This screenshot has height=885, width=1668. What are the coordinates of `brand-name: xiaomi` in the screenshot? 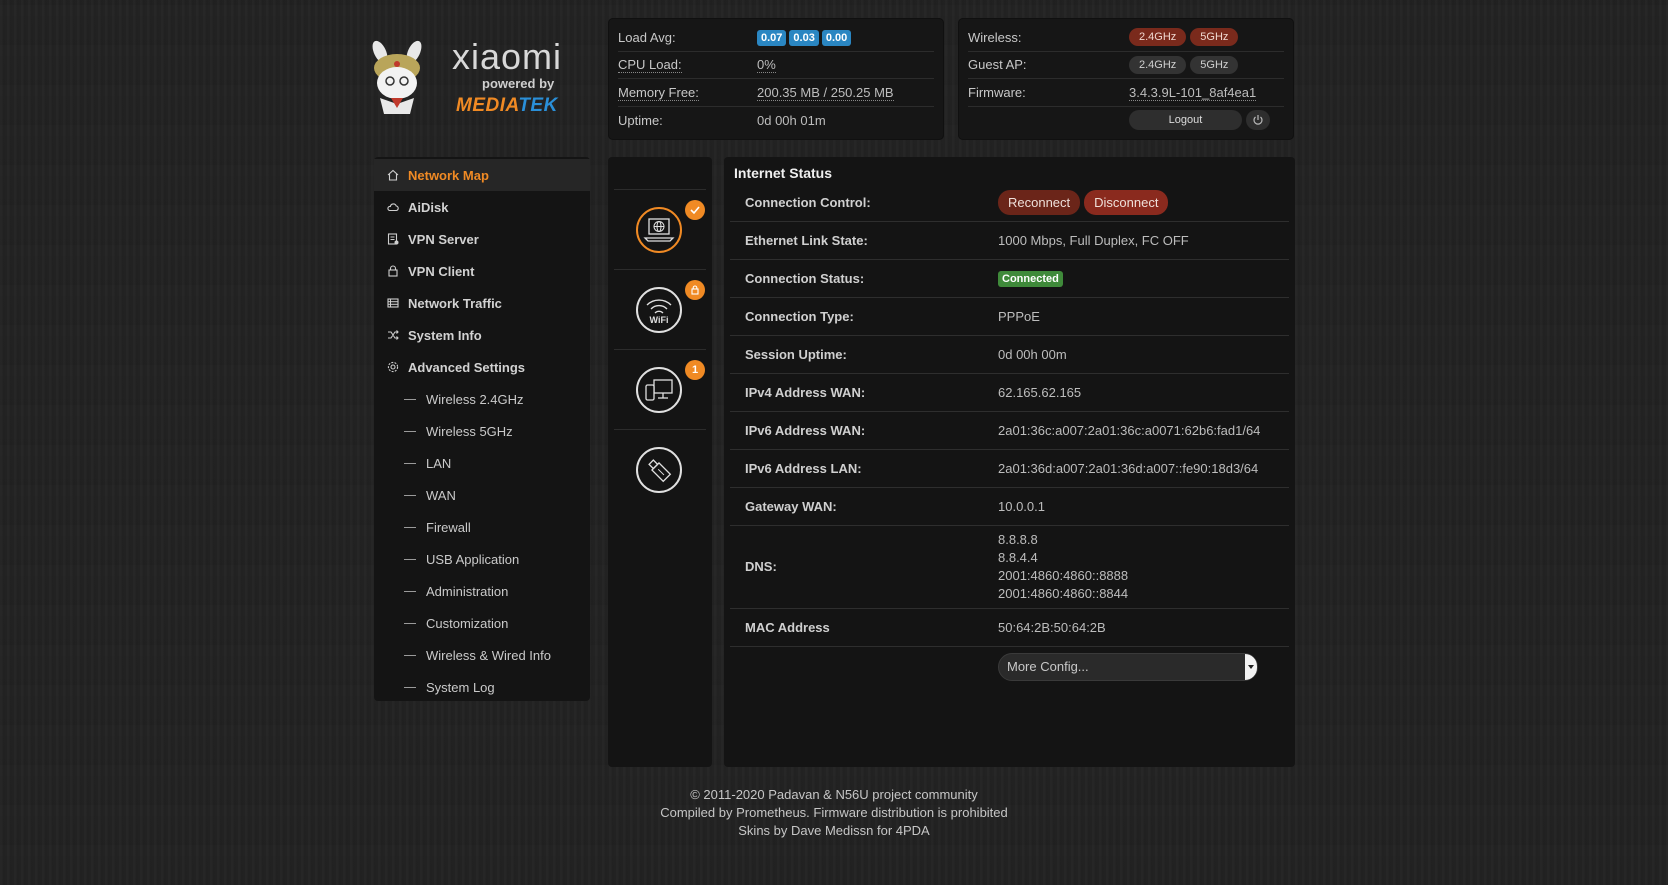 It's located at (507, 56).